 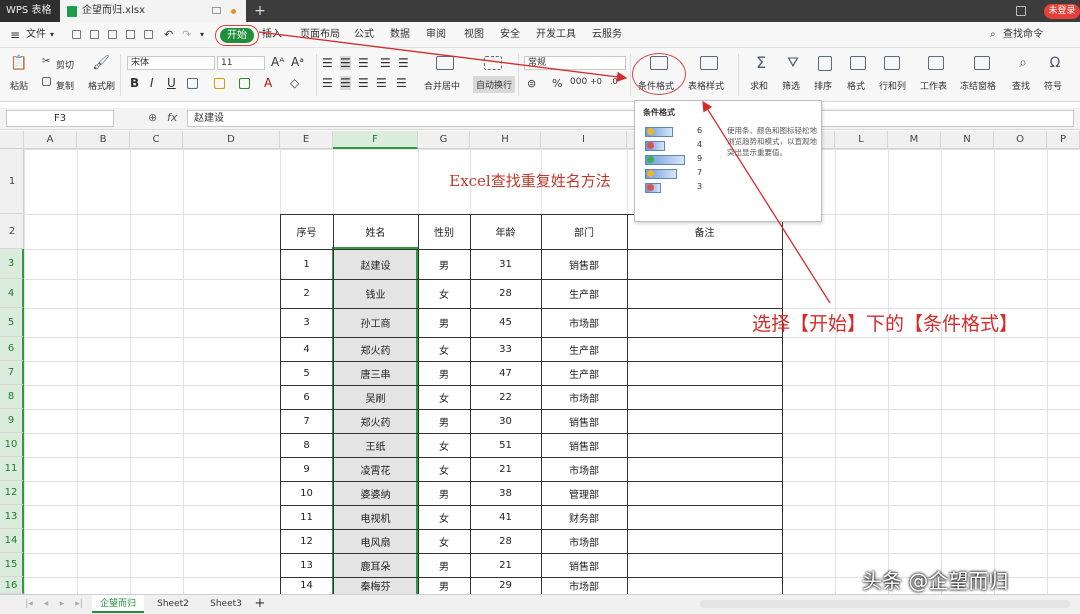 I want to click on arrow-to-conditional-format, so click(x=443, y=57).